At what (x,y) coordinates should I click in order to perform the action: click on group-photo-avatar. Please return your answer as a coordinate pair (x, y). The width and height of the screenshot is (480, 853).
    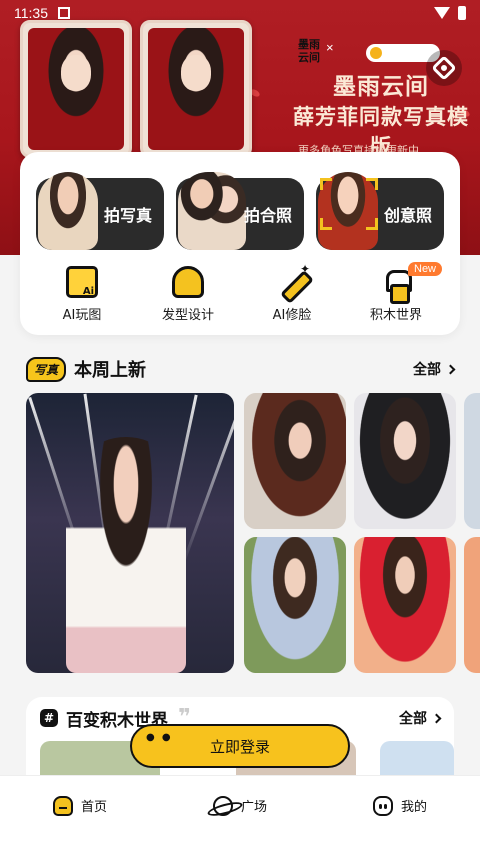
    Looking at the image, I should click on (212, 211).